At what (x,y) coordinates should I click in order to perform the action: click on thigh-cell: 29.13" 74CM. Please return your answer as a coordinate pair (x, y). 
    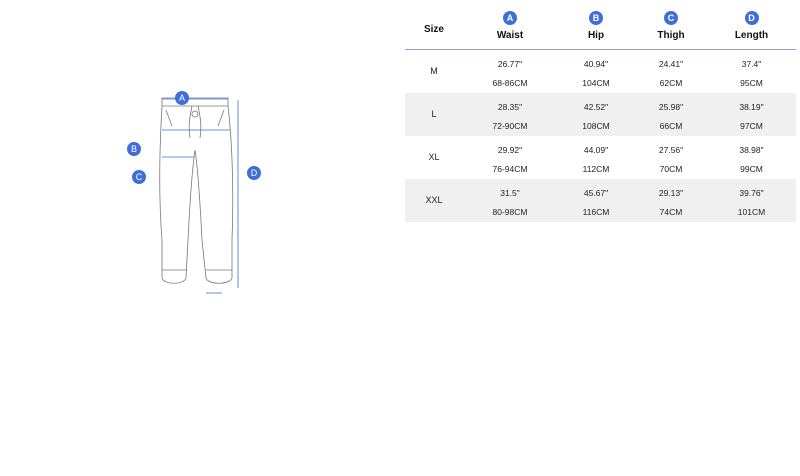
    Looking at the image, I should click on (671, 200).